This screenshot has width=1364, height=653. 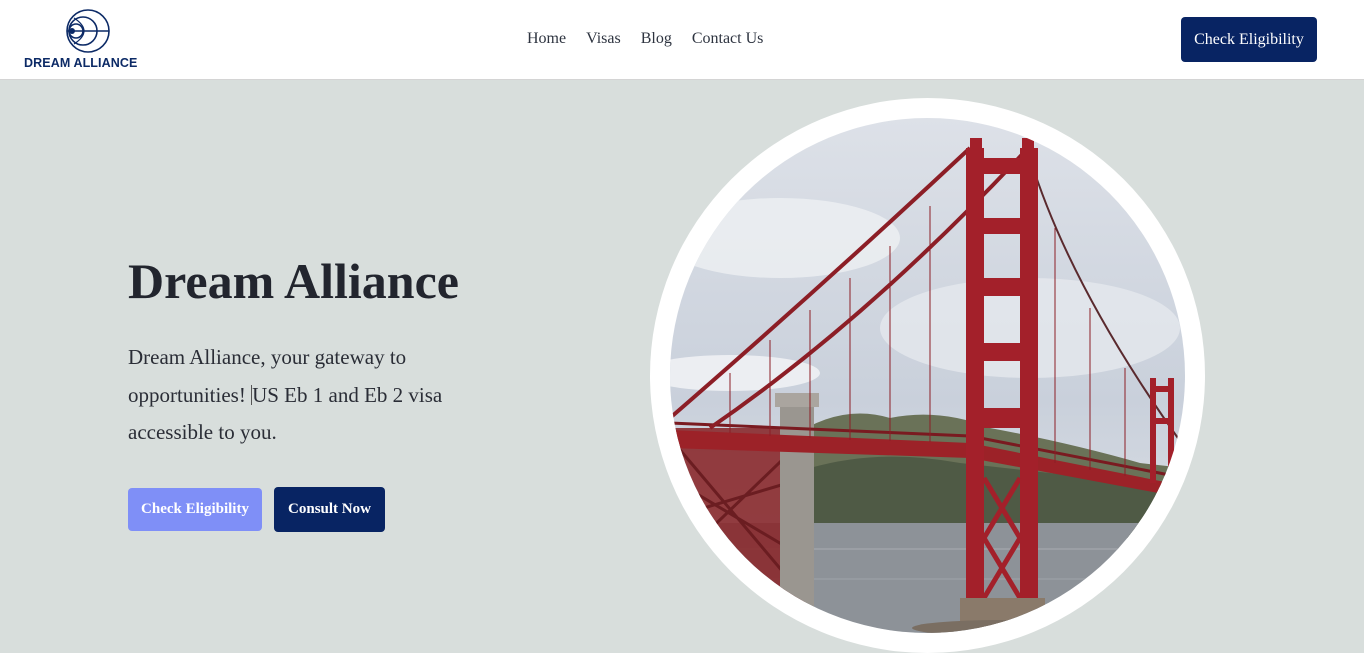 I want to click on header-check-eligibility-button: Check Eligibility, so click(x=1249, y=39).